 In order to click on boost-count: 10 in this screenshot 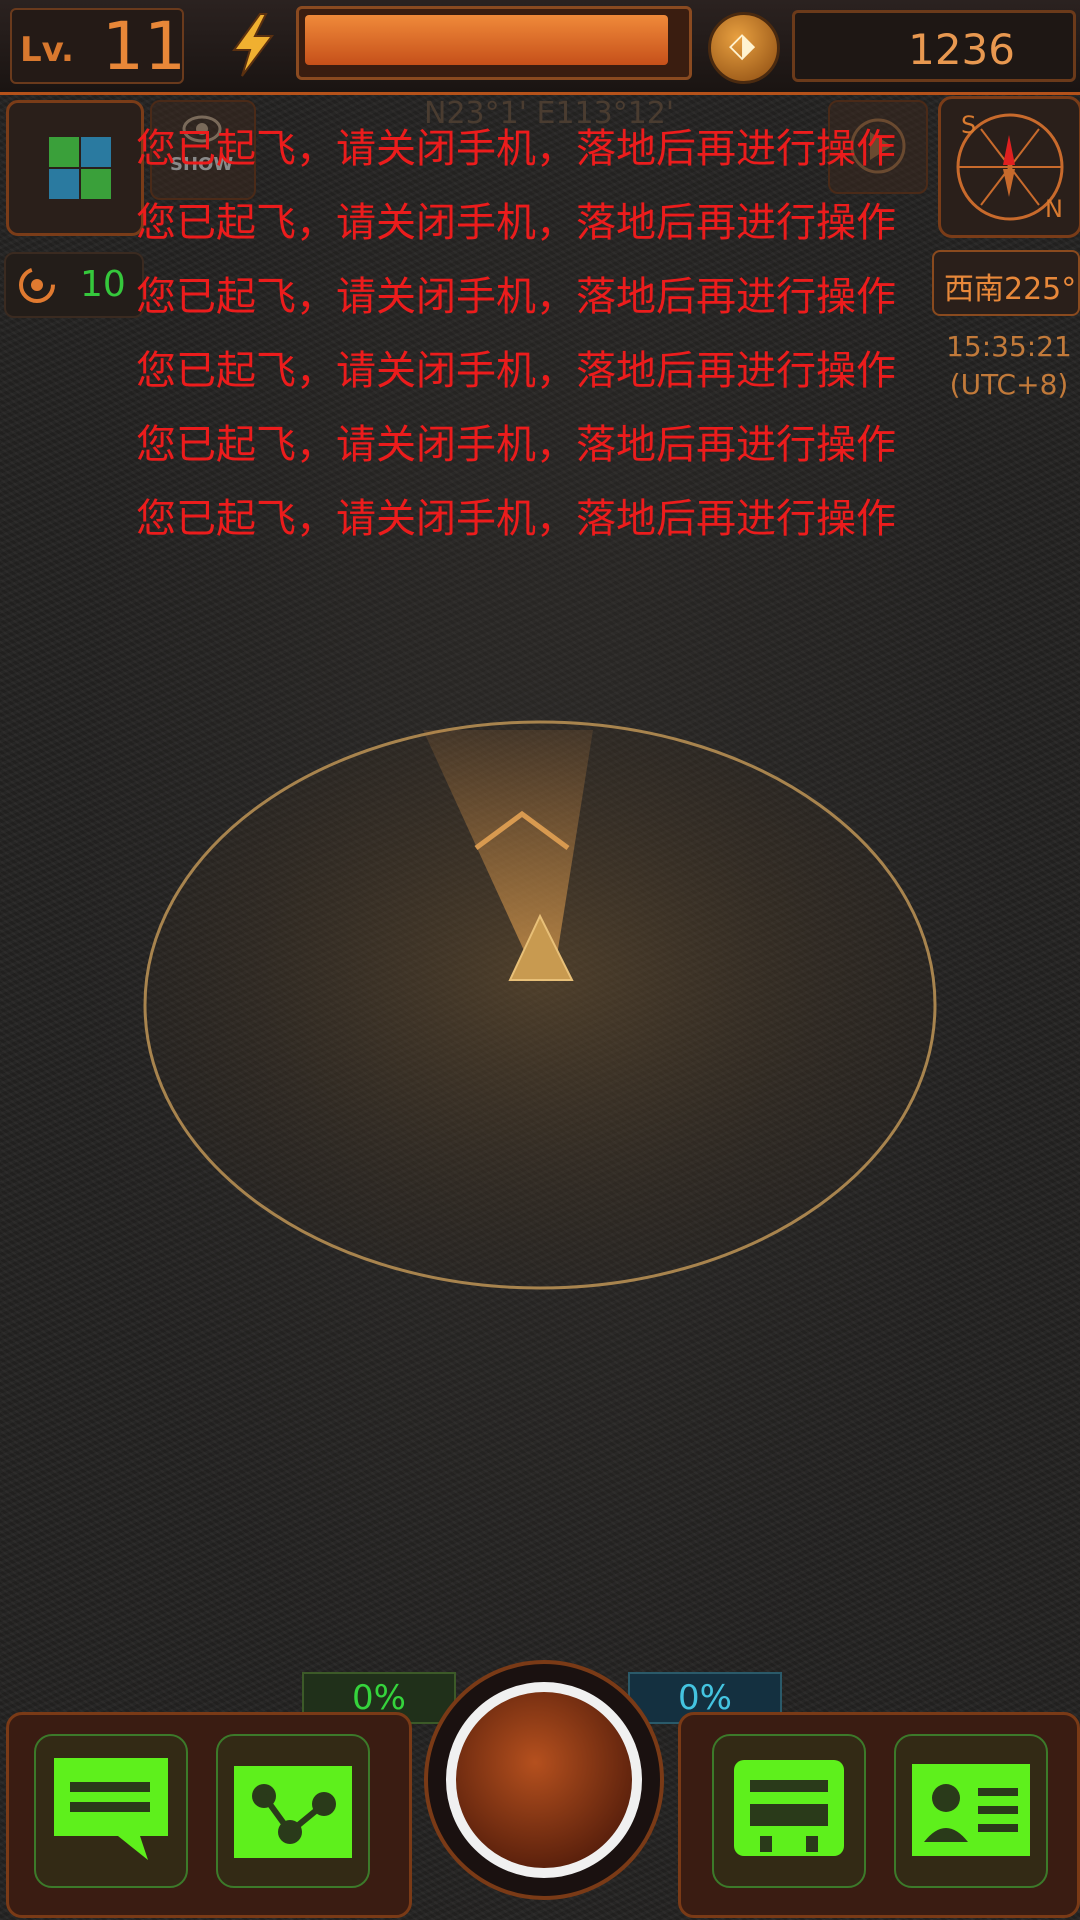, I will do `click(103, 284)`.